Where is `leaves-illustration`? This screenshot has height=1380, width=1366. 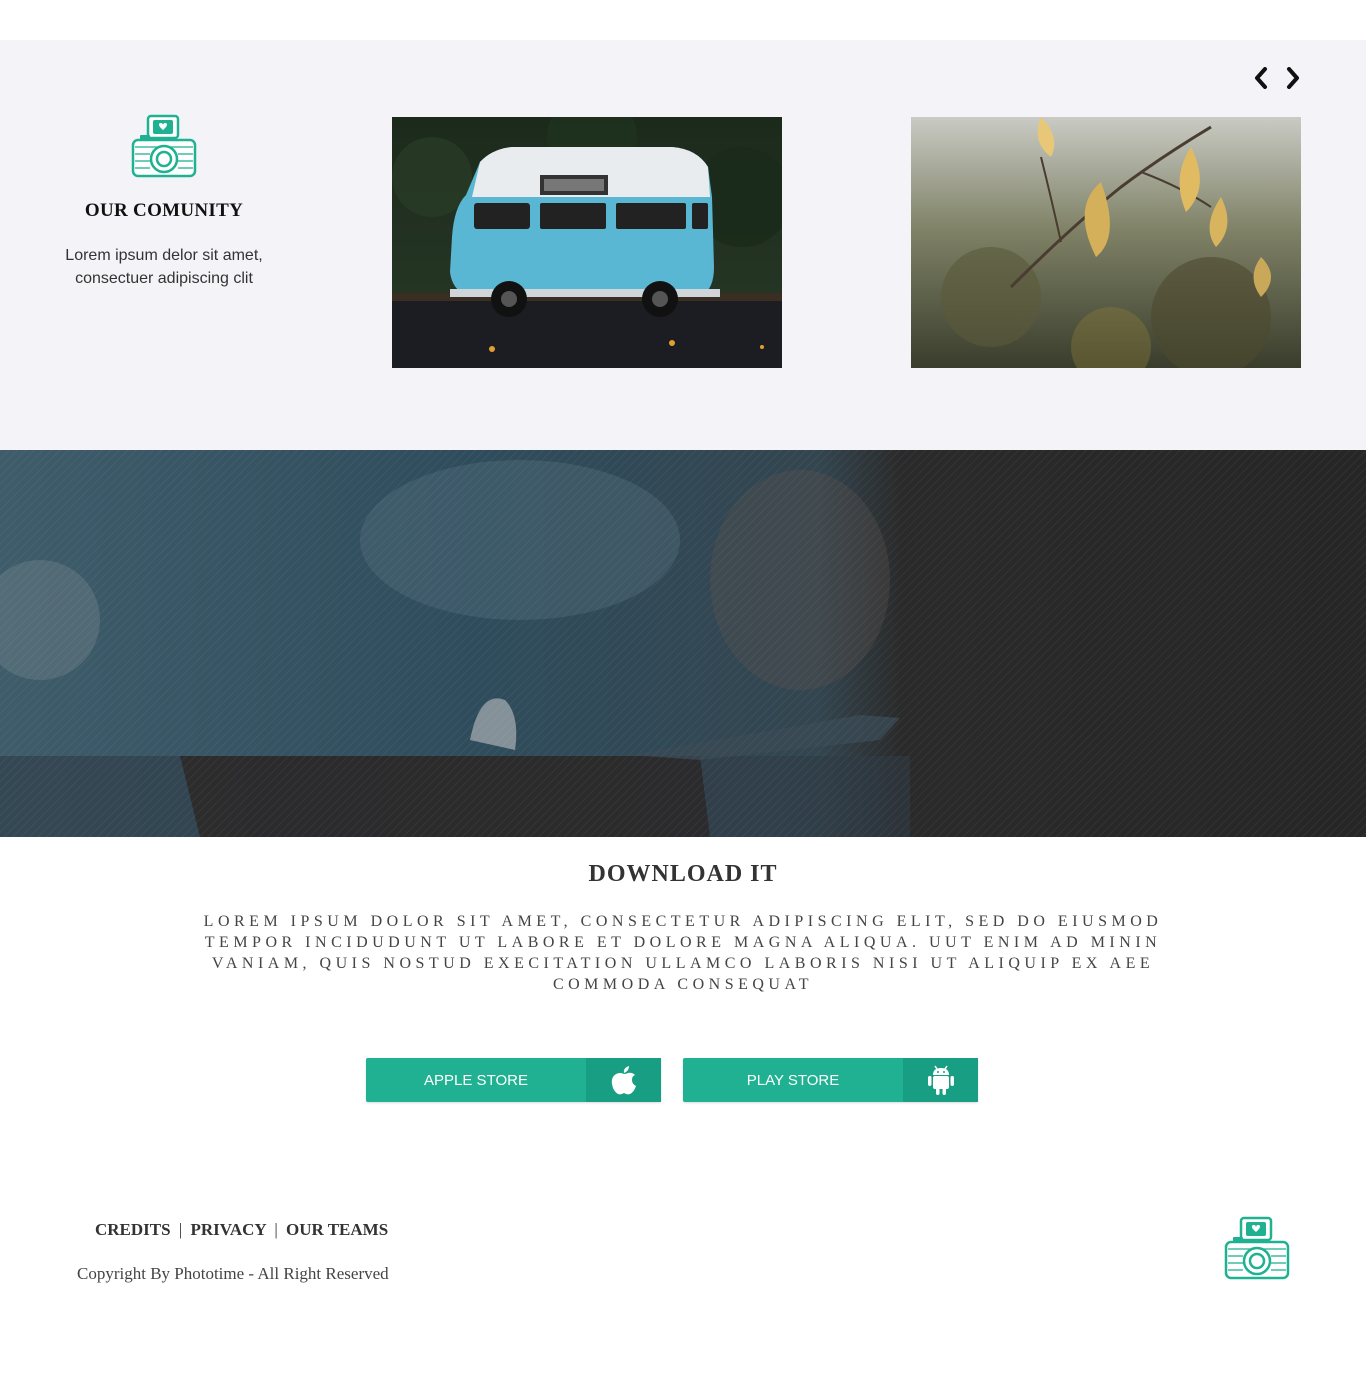
leaves-illustration is located at coordinates (1106, 242).